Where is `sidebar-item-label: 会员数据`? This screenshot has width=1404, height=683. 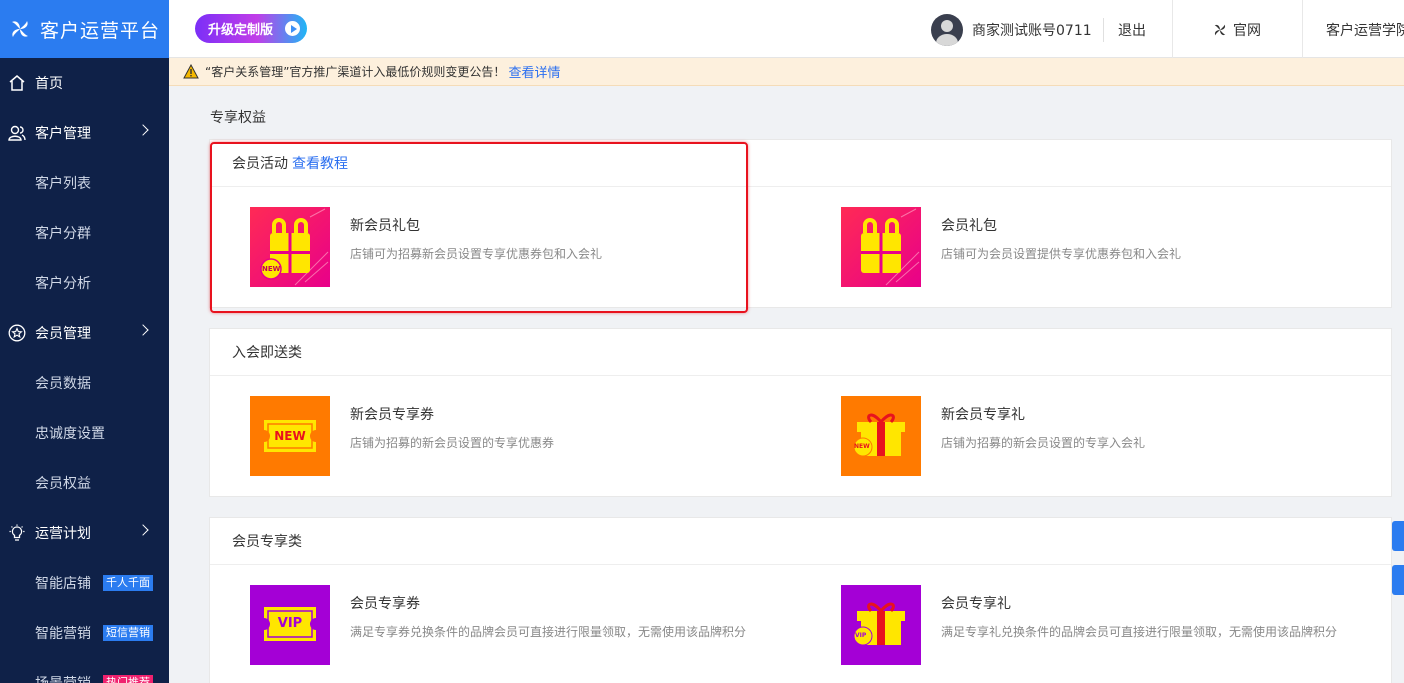
sidebar-item-label: 会员数据 is located at coordinates (63, 384).